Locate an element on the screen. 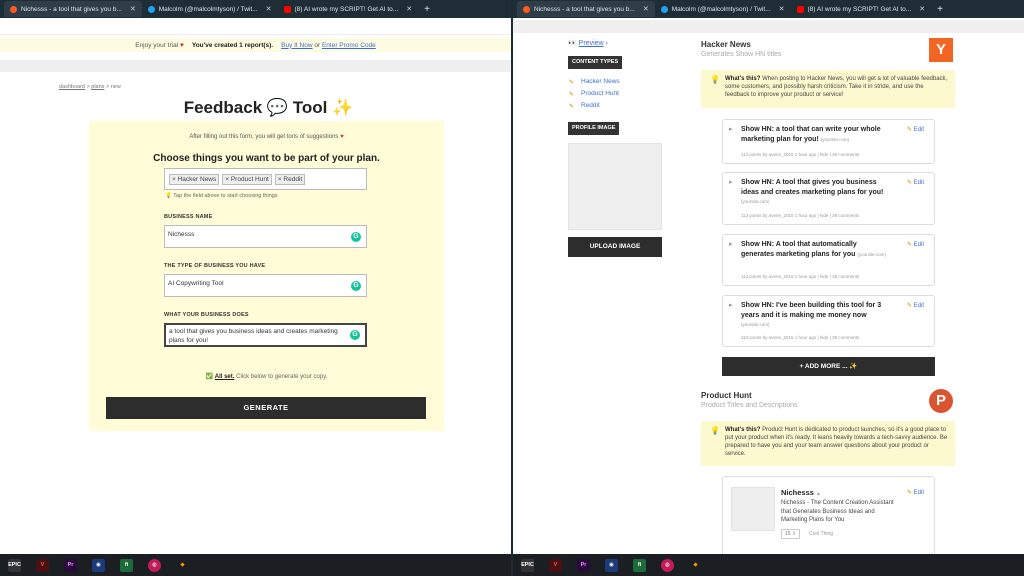  or-text: or is located at coordinates (317, 45).